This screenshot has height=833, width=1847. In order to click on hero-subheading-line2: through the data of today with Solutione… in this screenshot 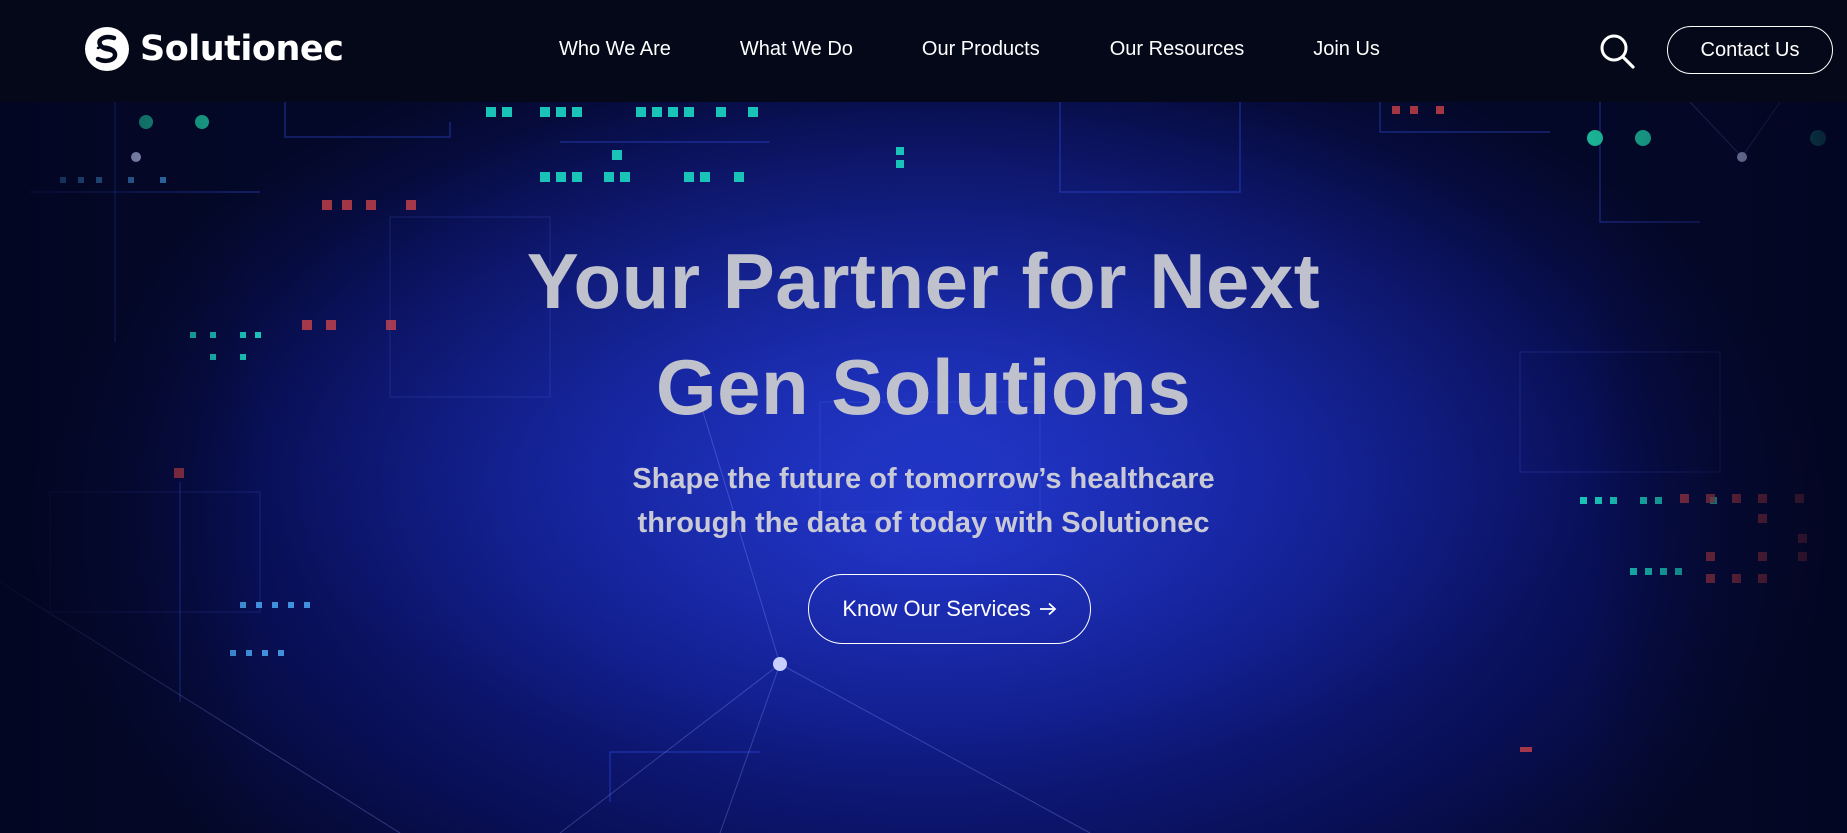, I will do `click(923, 523)`.